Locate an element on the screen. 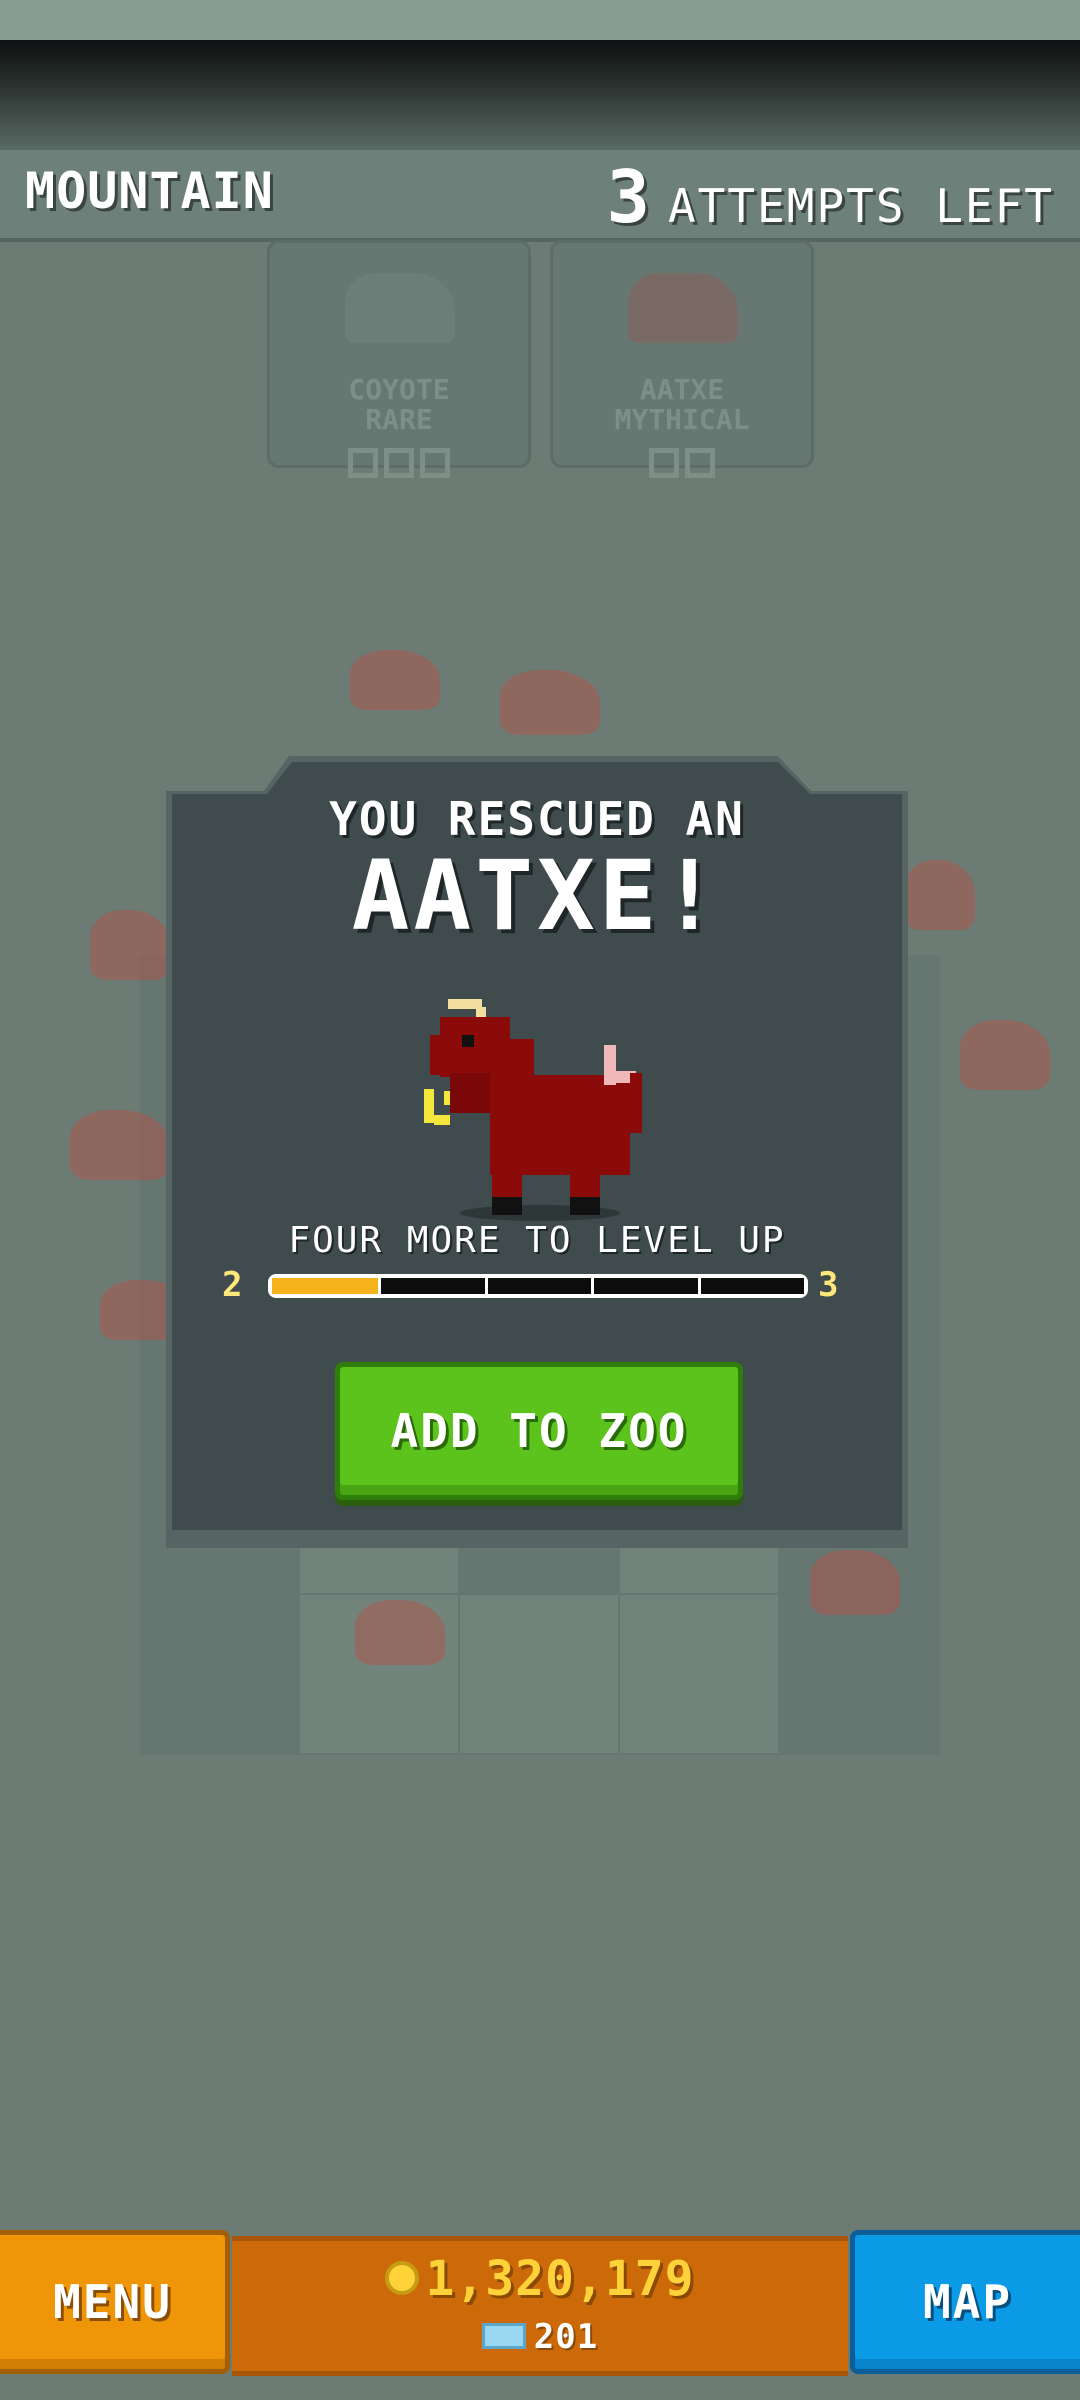  progress-track is located at coordinates (538, 1286).